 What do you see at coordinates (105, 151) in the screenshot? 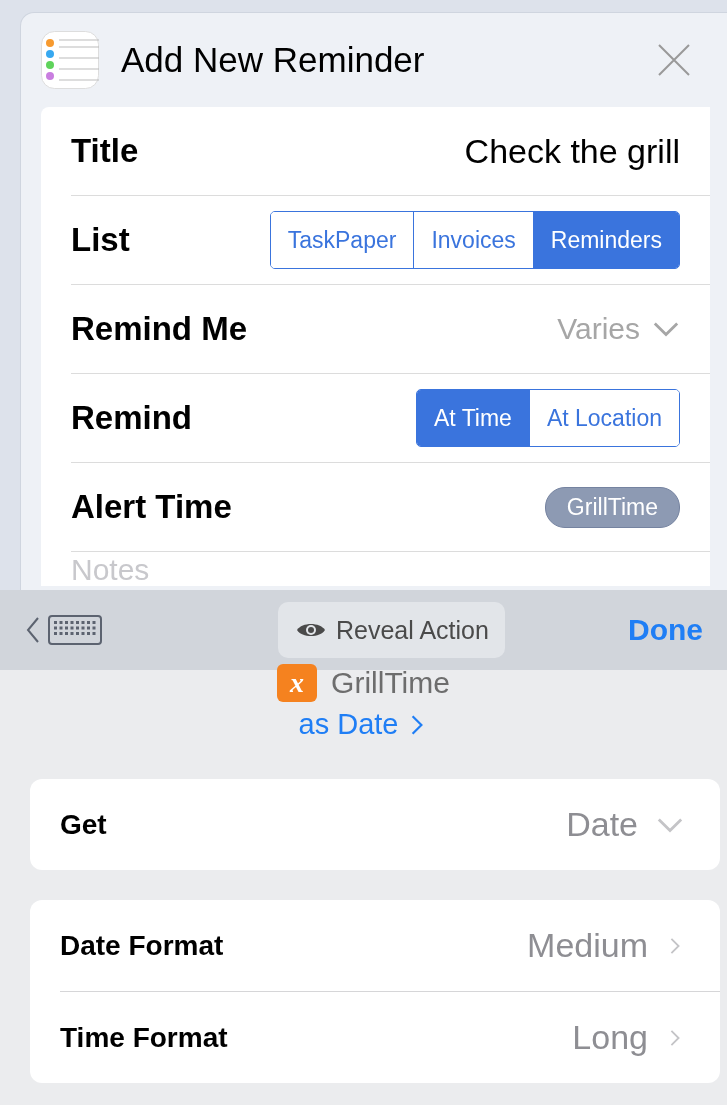
I see `field-label: Title` at bounding box center [105, 151].